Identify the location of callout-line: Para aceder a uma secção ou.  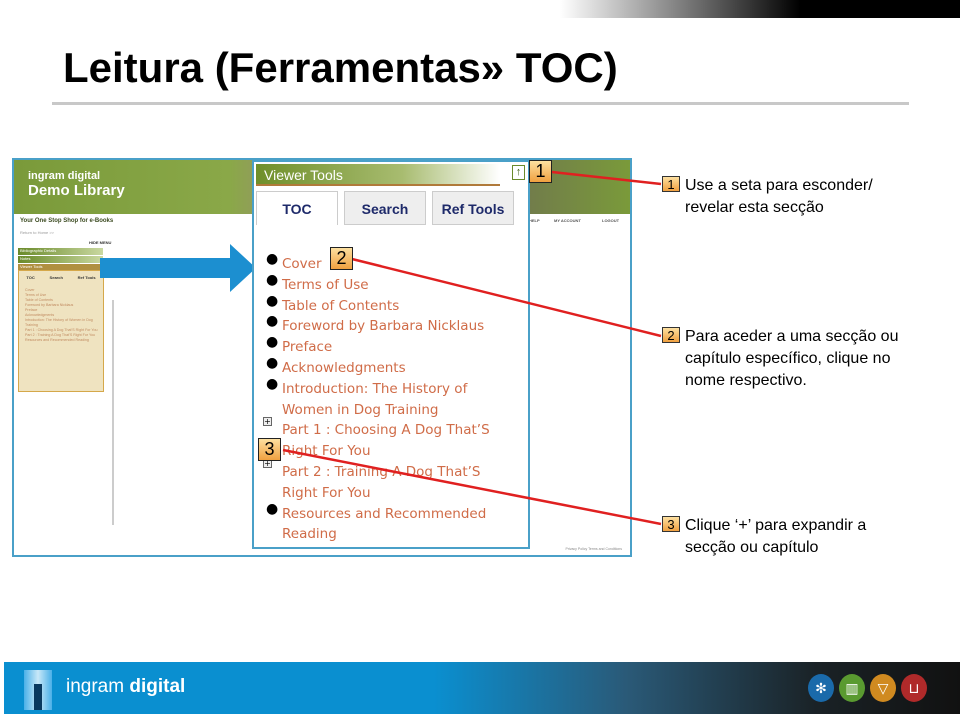
(792, 336).